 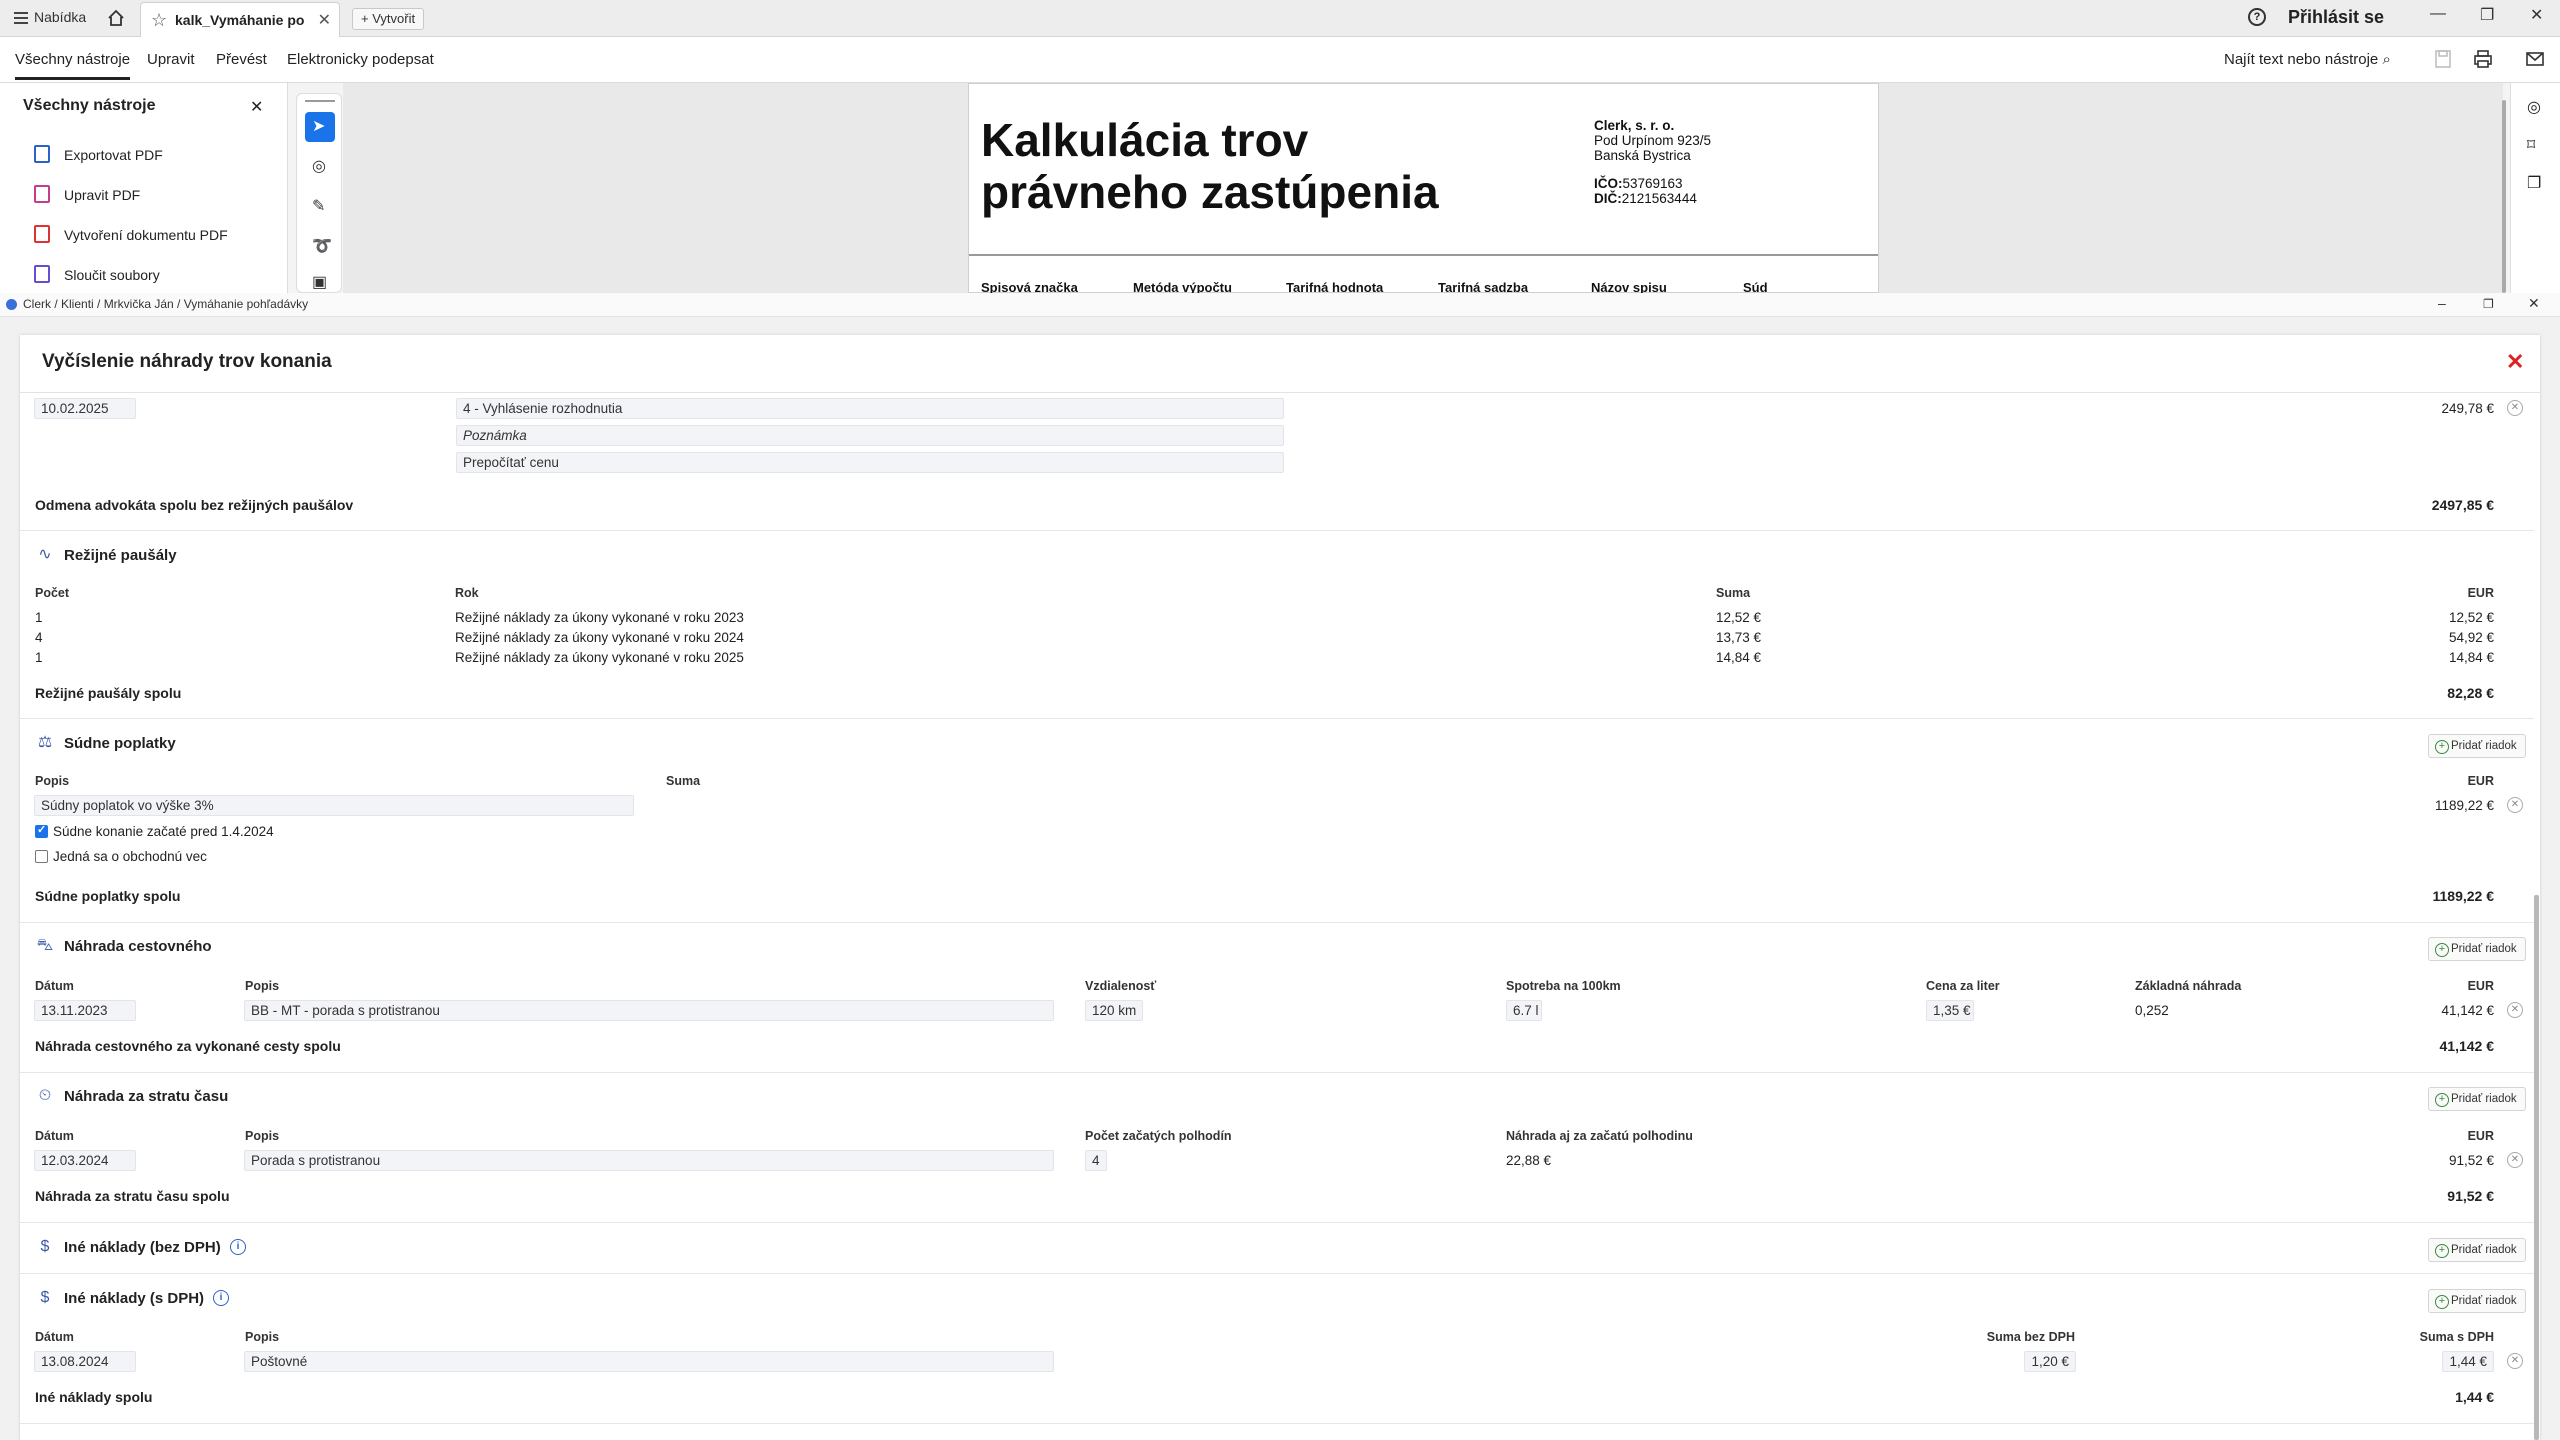 I want to click on comment-tool: ◎, so click(x=320, y=167).